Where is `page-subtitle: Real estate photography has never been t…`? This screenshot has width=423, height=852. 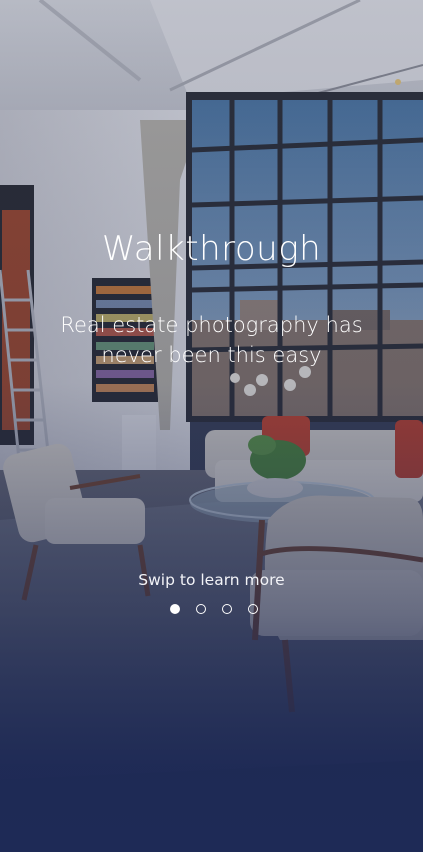 page-subtitle: Real estate photography has never been t… is located at coordinates (211, 340).